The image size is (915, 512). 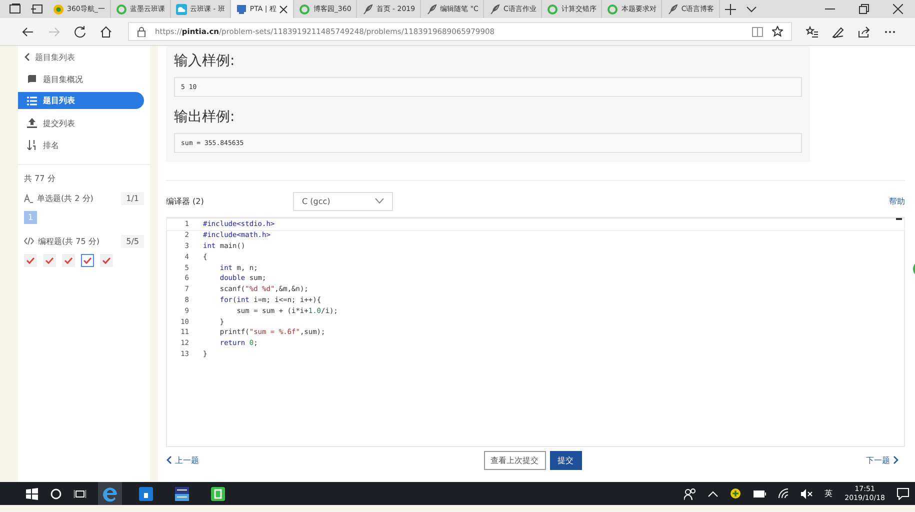 What do you see at coordinates (28, 198) in the screenshot?
I see `choice-icon` at bounding box center [28, 198].